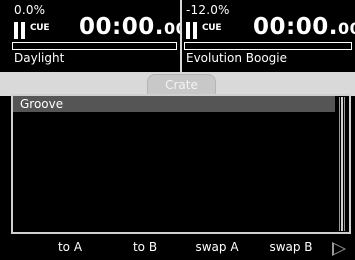  What do you see at coordinates (237, 58) in the screenshot?
I see `deck-b-track-title: Evolution Boogie` at bounding box center [237, 58].